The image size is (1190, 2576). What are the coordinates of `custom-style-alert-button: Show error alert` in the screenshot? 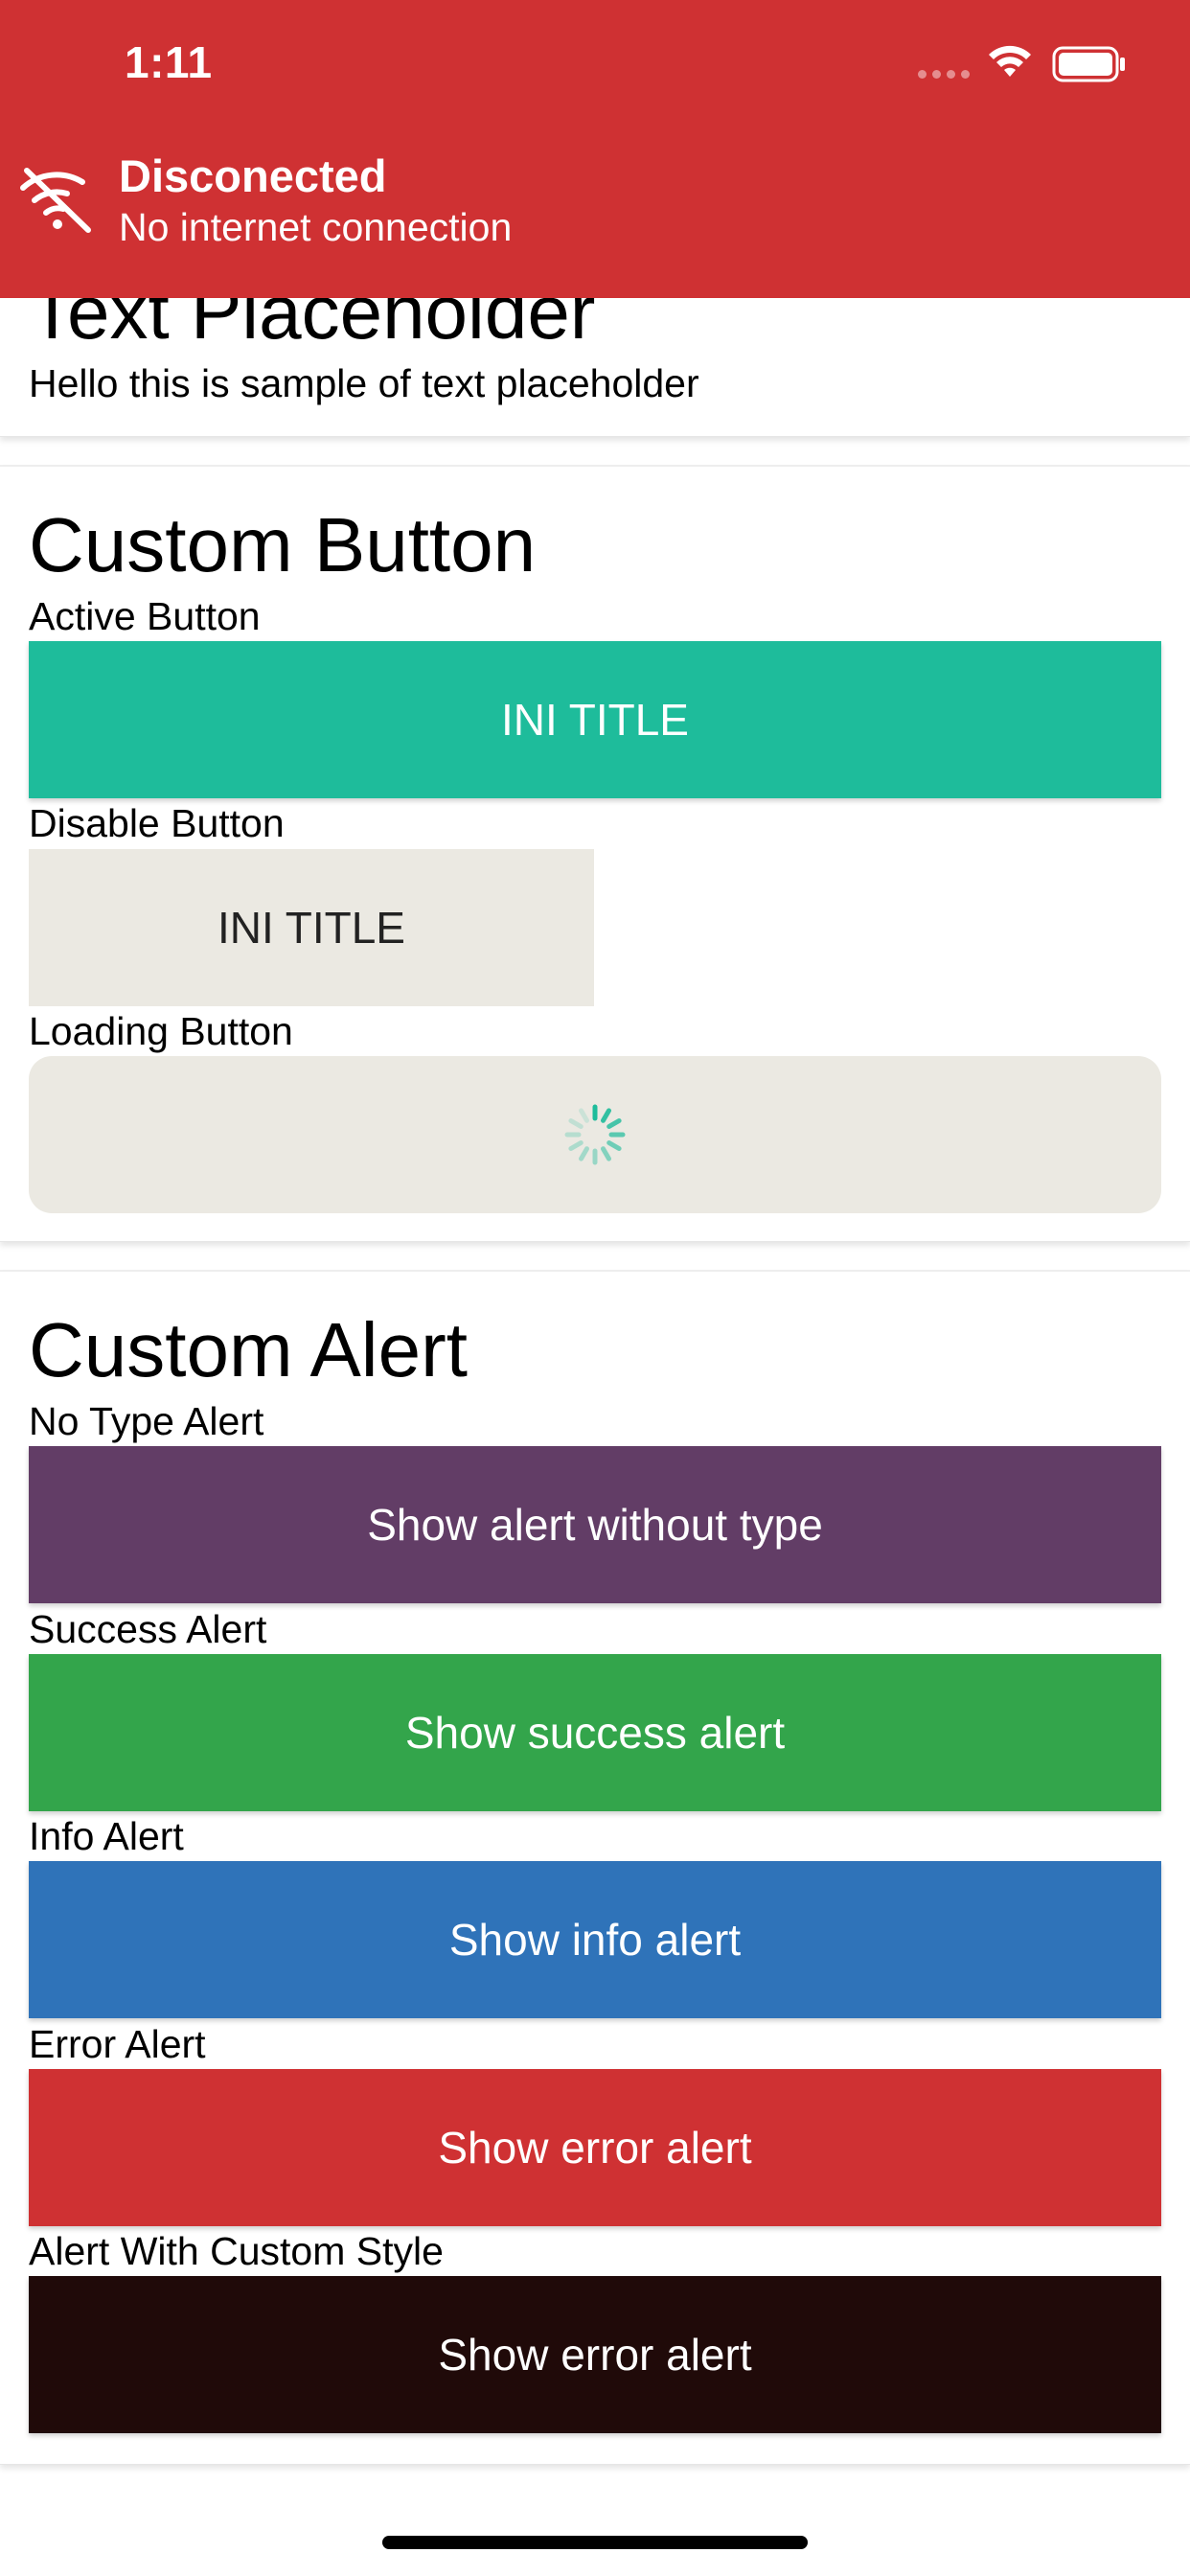 It's located at (595, 2354).